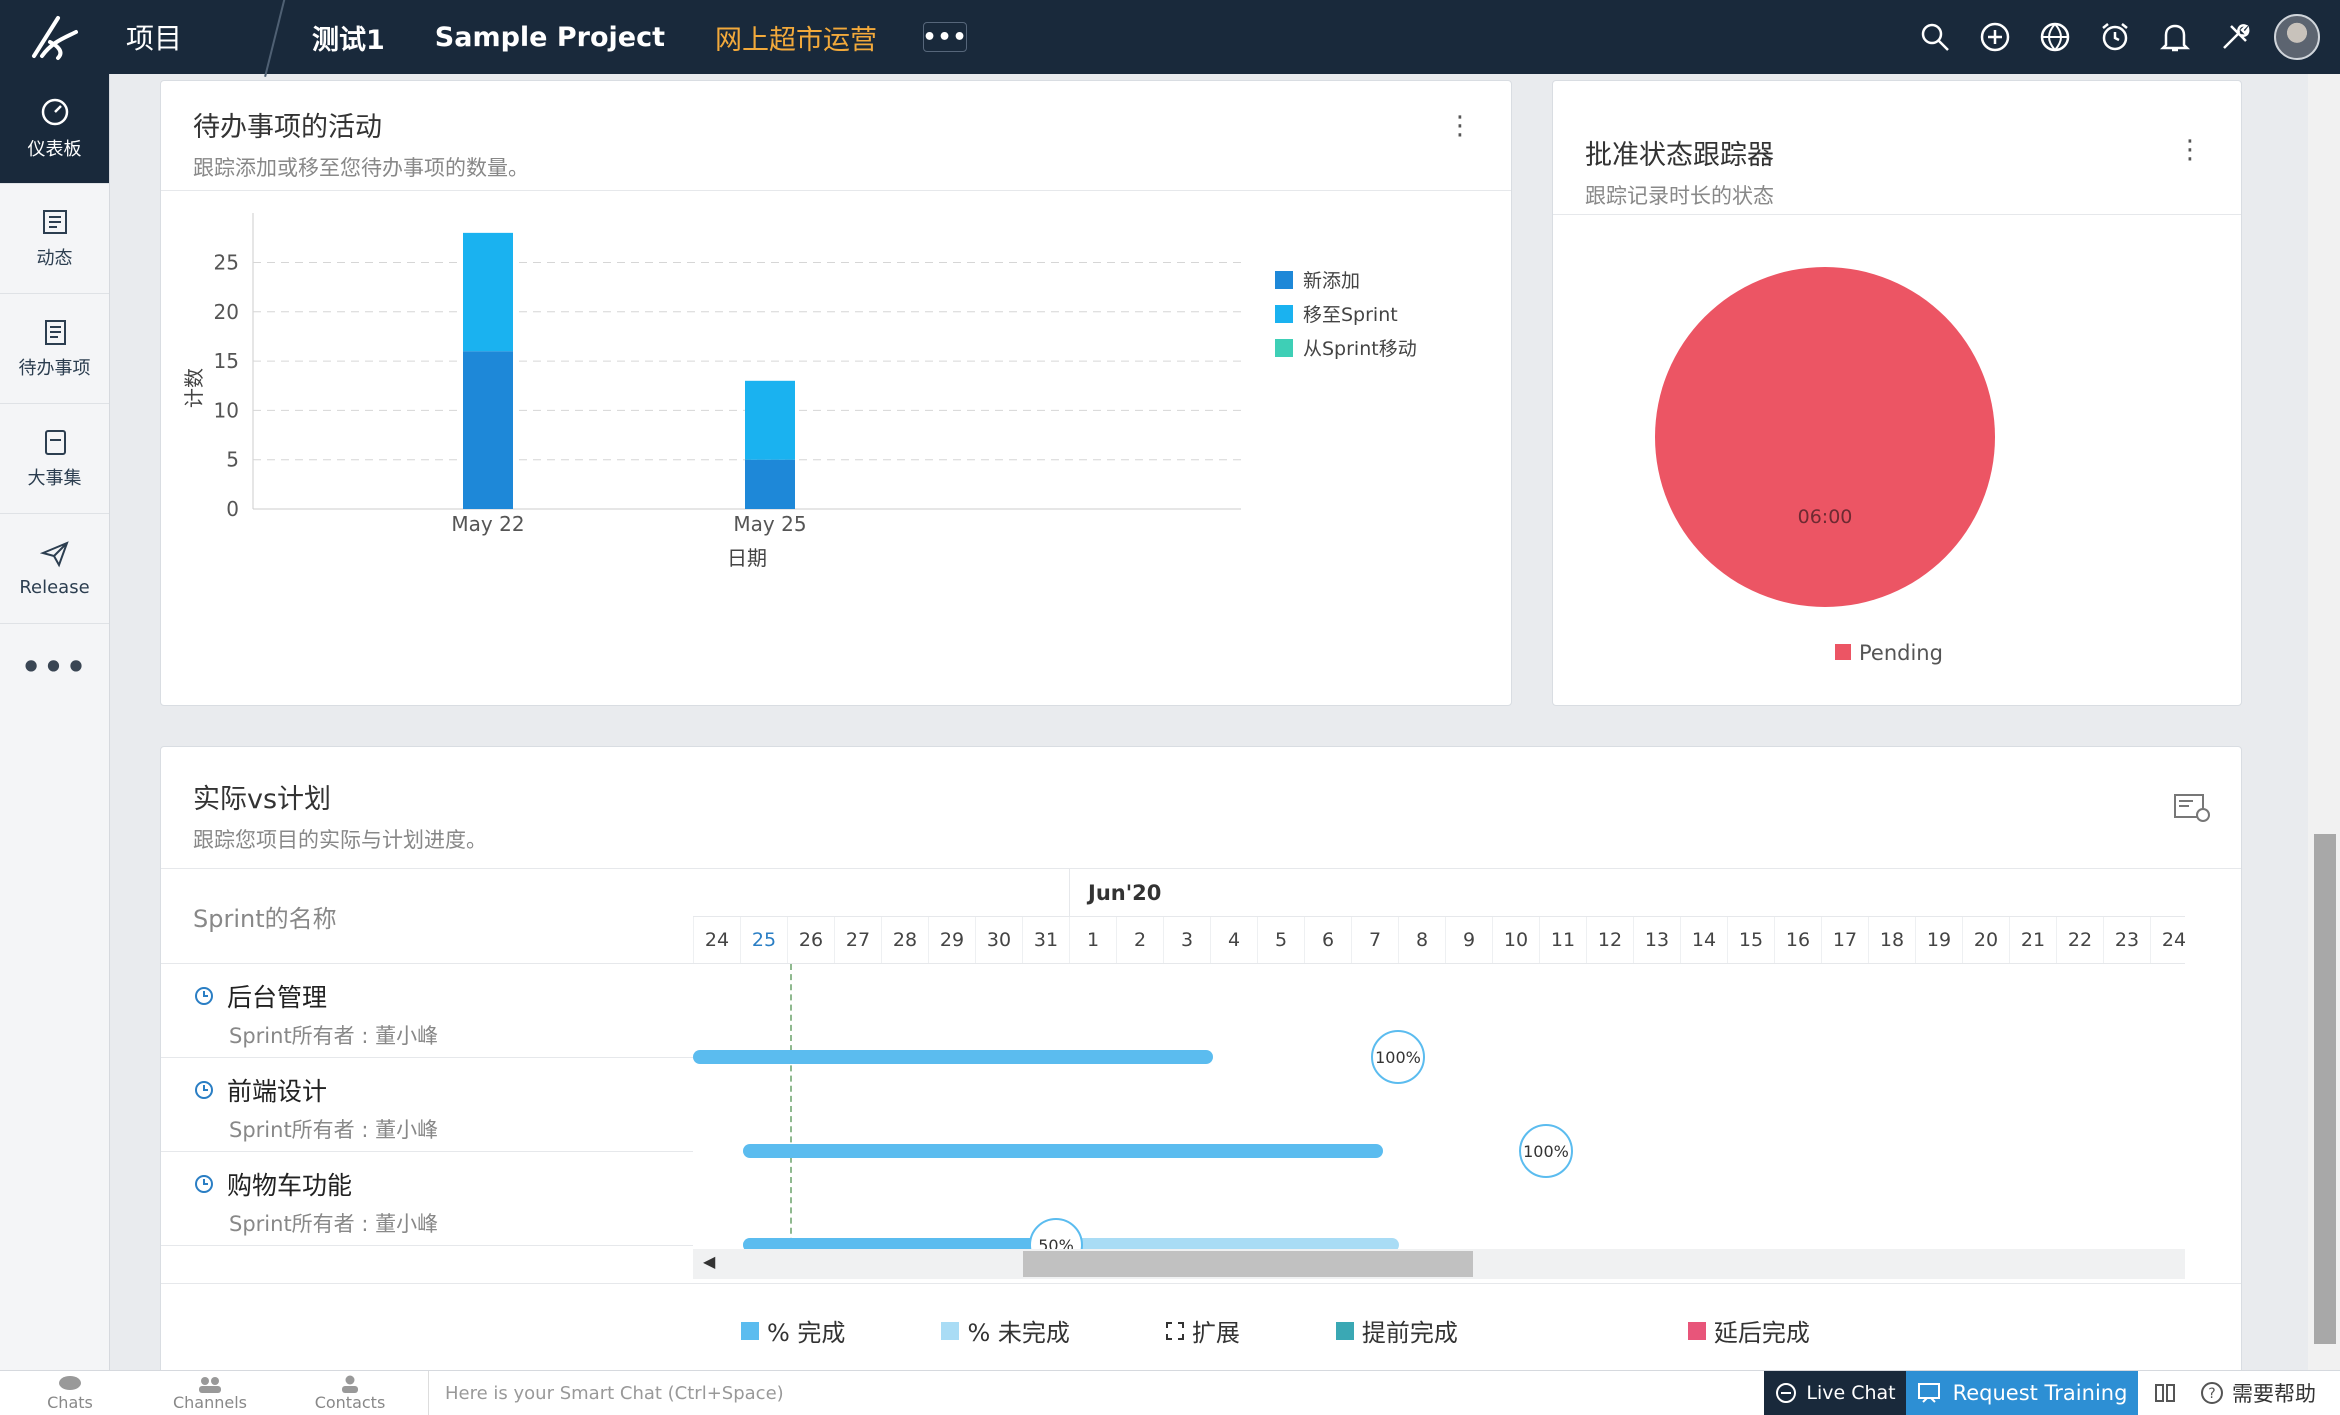 This screenshot has width=2340, height=1415. What do you see at coordinates (2175, 37) in the screenshot?
I see `bell-icon` at bounding box center [2175, 37].